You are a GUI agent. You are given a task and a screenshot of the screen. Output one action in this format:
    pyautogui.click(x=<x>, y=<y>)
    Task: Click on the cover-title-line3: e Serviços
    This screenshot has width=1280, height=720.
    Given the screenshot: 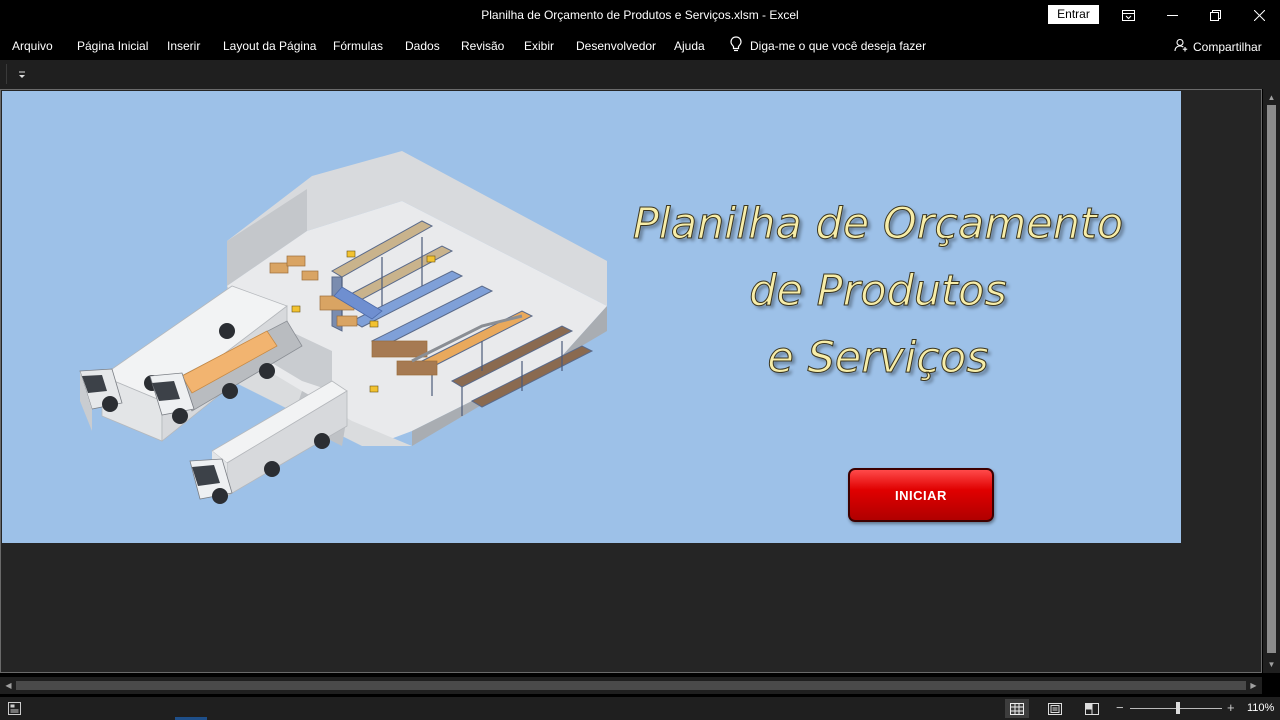 What is the action you would take?
    pyautogui.click(x=878, y=358)
    